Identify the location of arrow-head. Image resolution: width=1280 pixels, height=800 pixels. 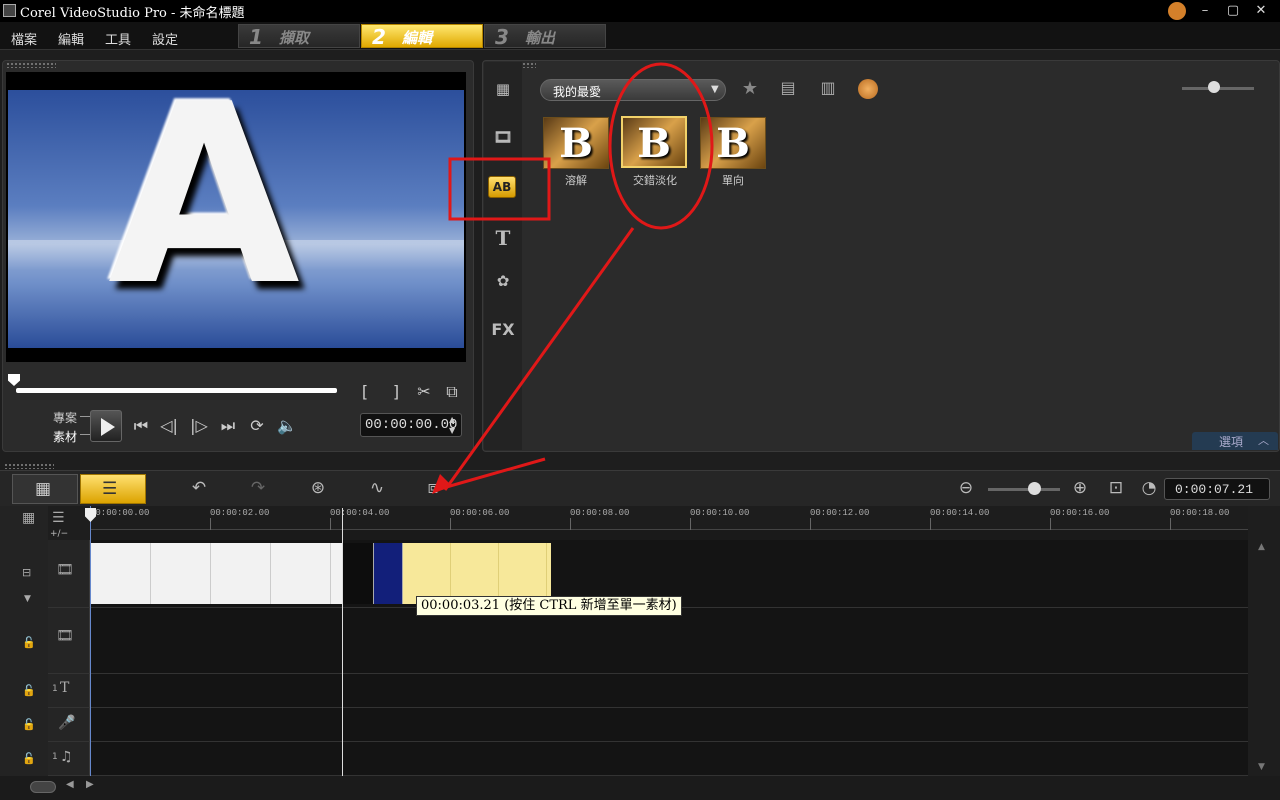
(442, 484).